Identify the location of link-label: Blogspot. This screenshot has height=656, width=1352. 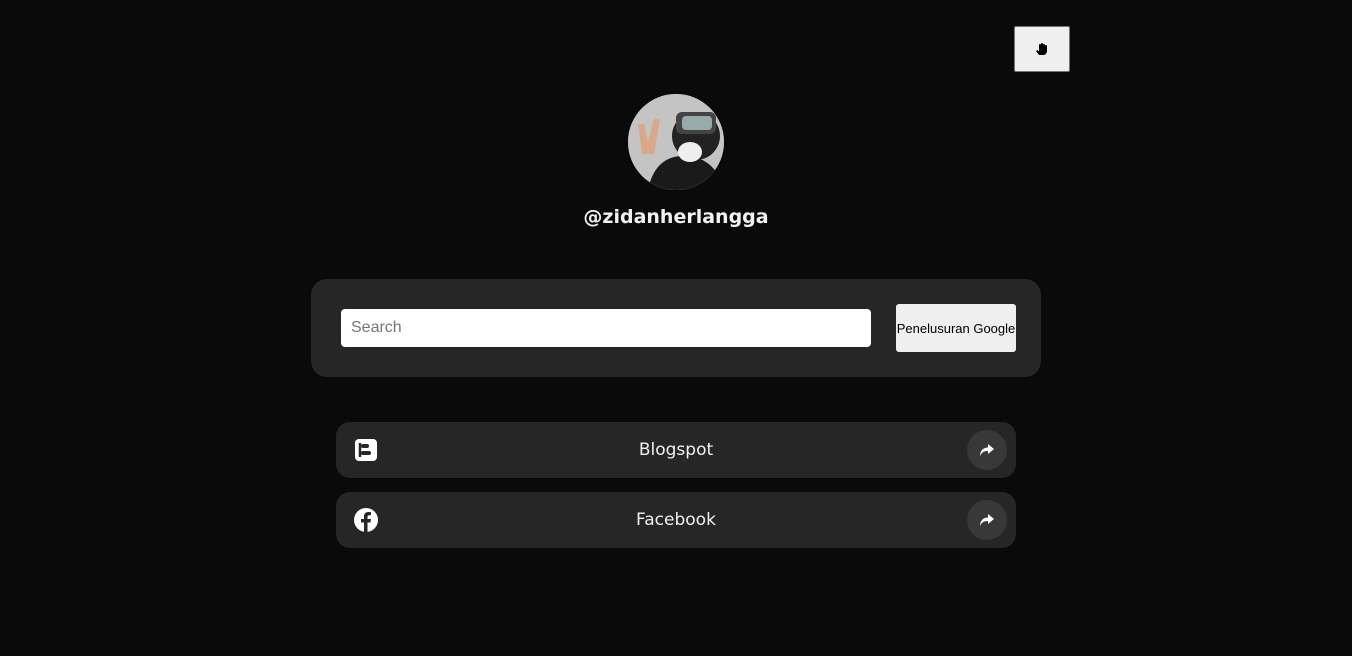
(676, 450).